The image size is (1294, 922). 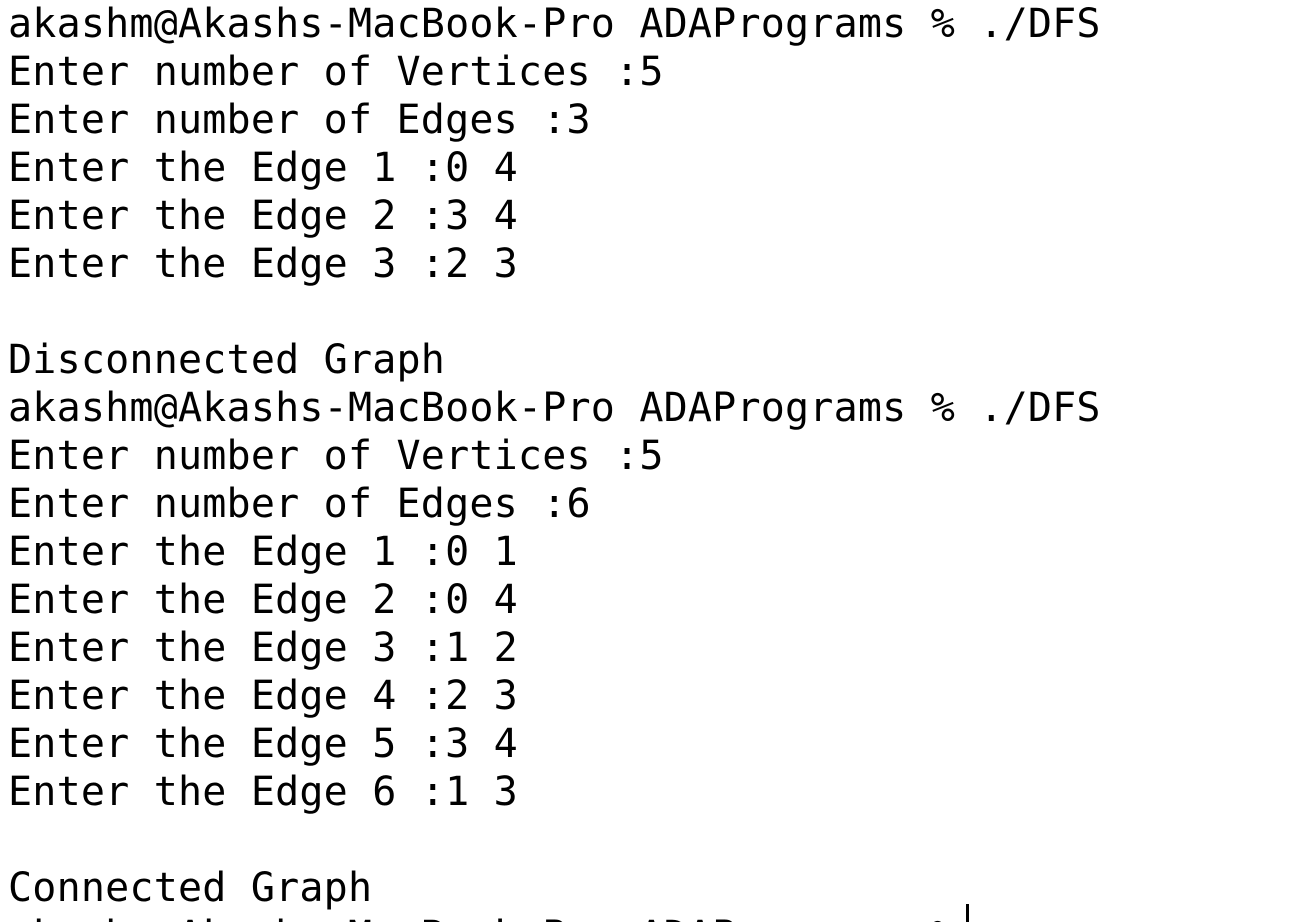 What do you see at coordinates (190, 888) in the screenshot?
I see `terminal-line: Connected Graph` at bounding box center [190, 888].